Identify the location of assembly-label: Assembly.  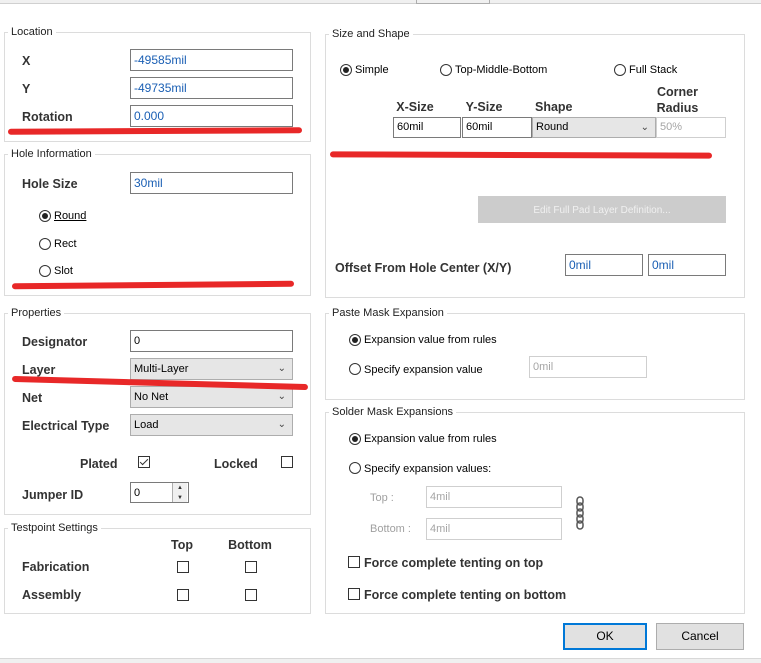
(52, 595).